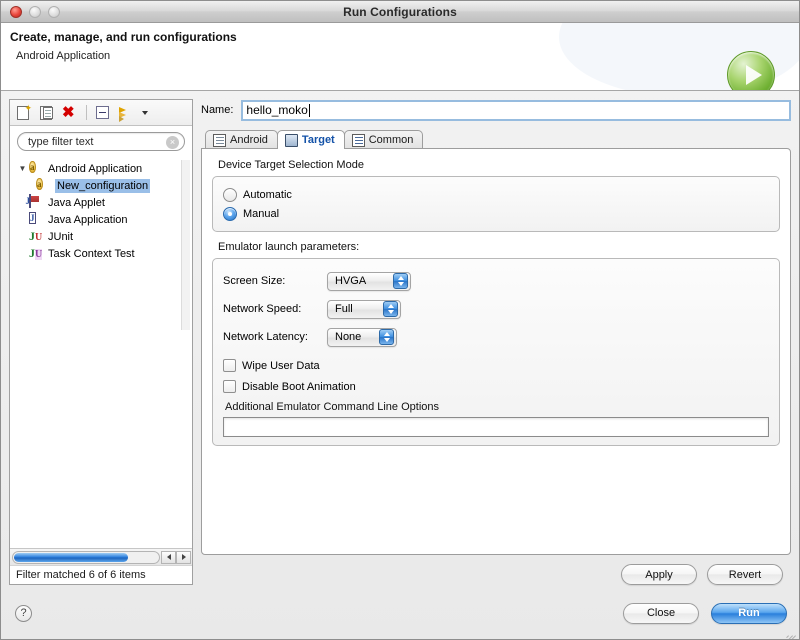 This screenshot has width=800, height=640. I want to click on tree-item-label: New_configuration, so click(103, 185).